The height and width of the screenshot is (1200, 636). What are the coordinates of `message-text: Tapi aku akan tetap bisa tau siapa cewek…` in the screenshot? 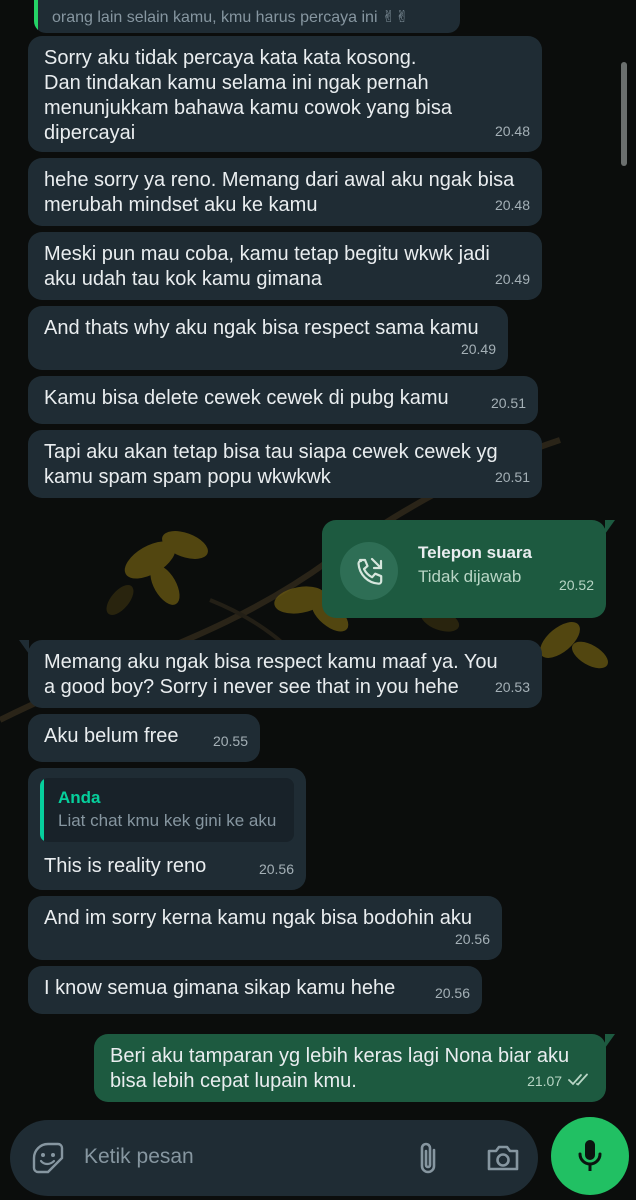 It's located at (271, 464).